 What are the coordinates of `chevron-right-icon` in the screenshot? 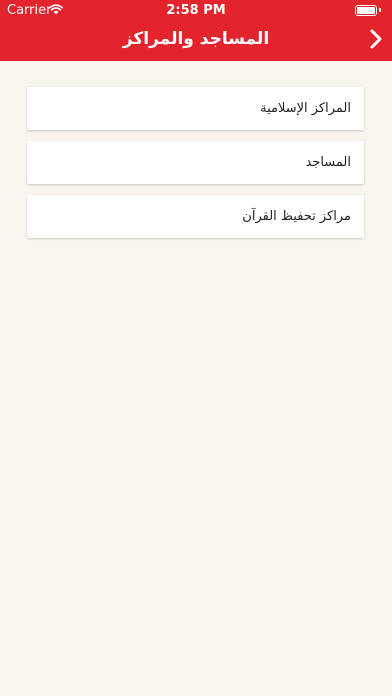 It's located at (376, 39).